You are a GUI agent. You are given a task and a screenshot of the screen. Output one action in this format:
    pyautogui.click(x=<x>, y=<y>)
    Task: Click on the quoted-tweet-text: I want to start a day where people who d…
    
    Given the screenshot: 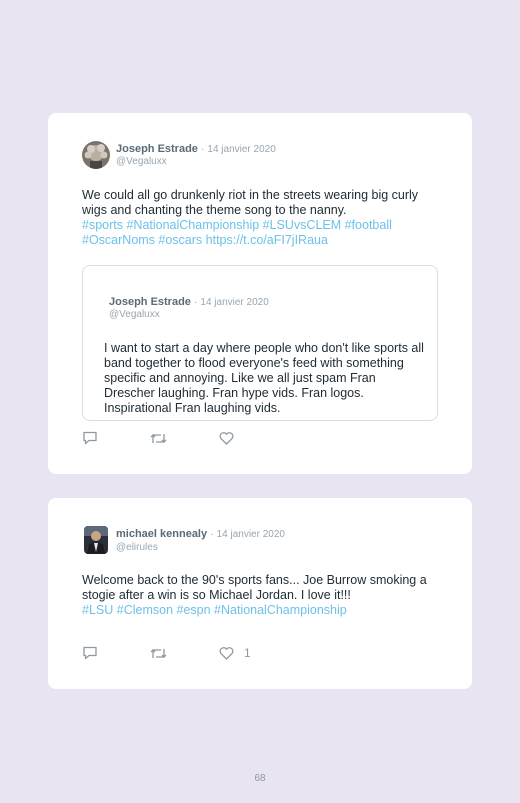 What is the action you would take?
    pyautogui.click(x=264, y=378)
    